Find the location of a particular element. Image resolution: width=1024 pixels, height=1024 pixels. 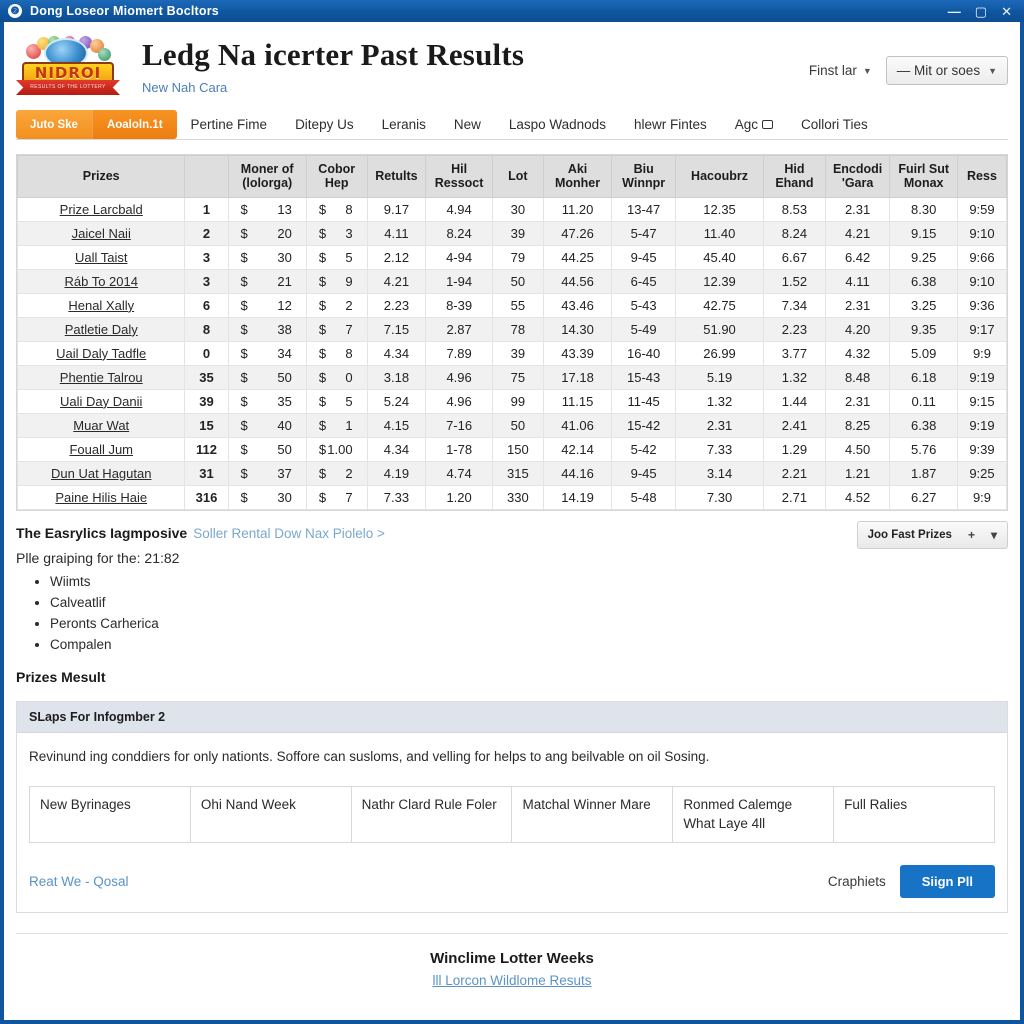

cell-prize-name: Fouall Jum is located at coordinates (101, 449).